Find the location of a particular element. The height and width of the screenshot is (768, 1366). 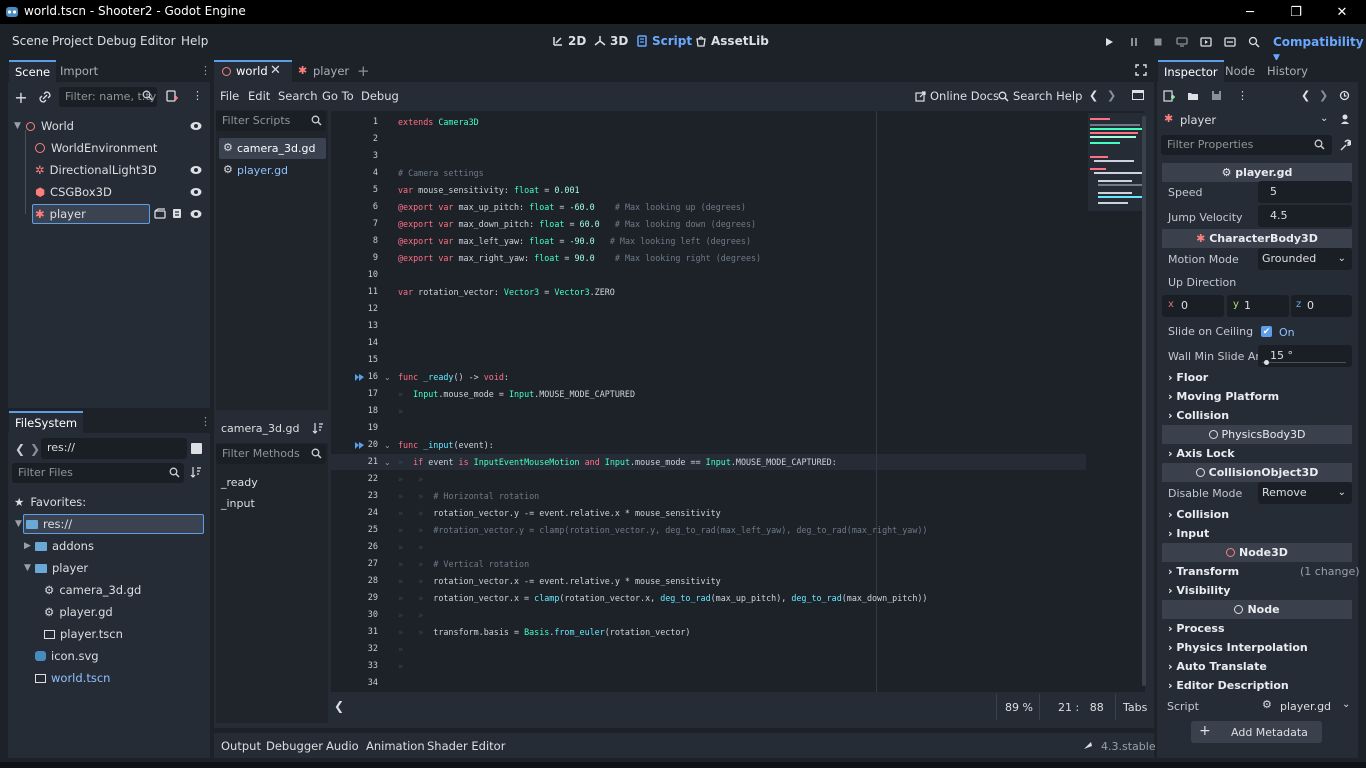

tree-node-csgbox: ⬢ CSGBox3D is located at coordinates (73, 192).